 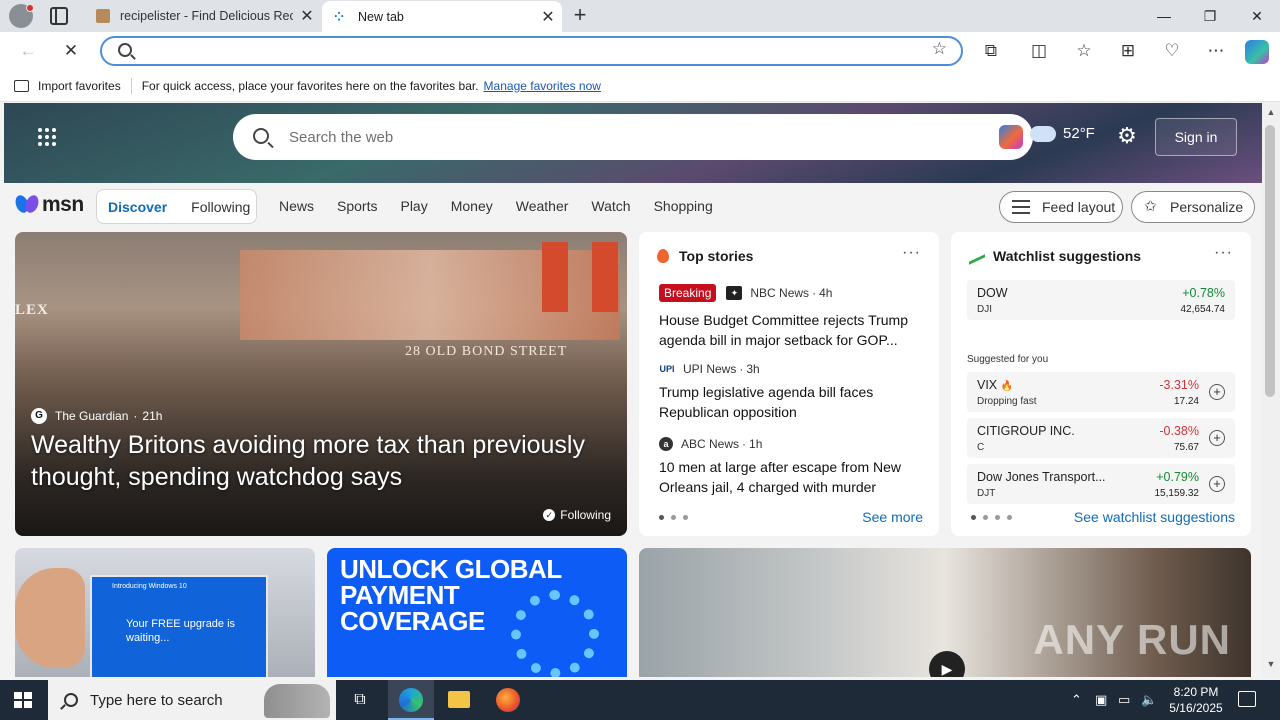 What do you see at coordinates (1177, 493) in the screenshot?
I see `price: 15,159.32` at bounding box center [1177, 493].